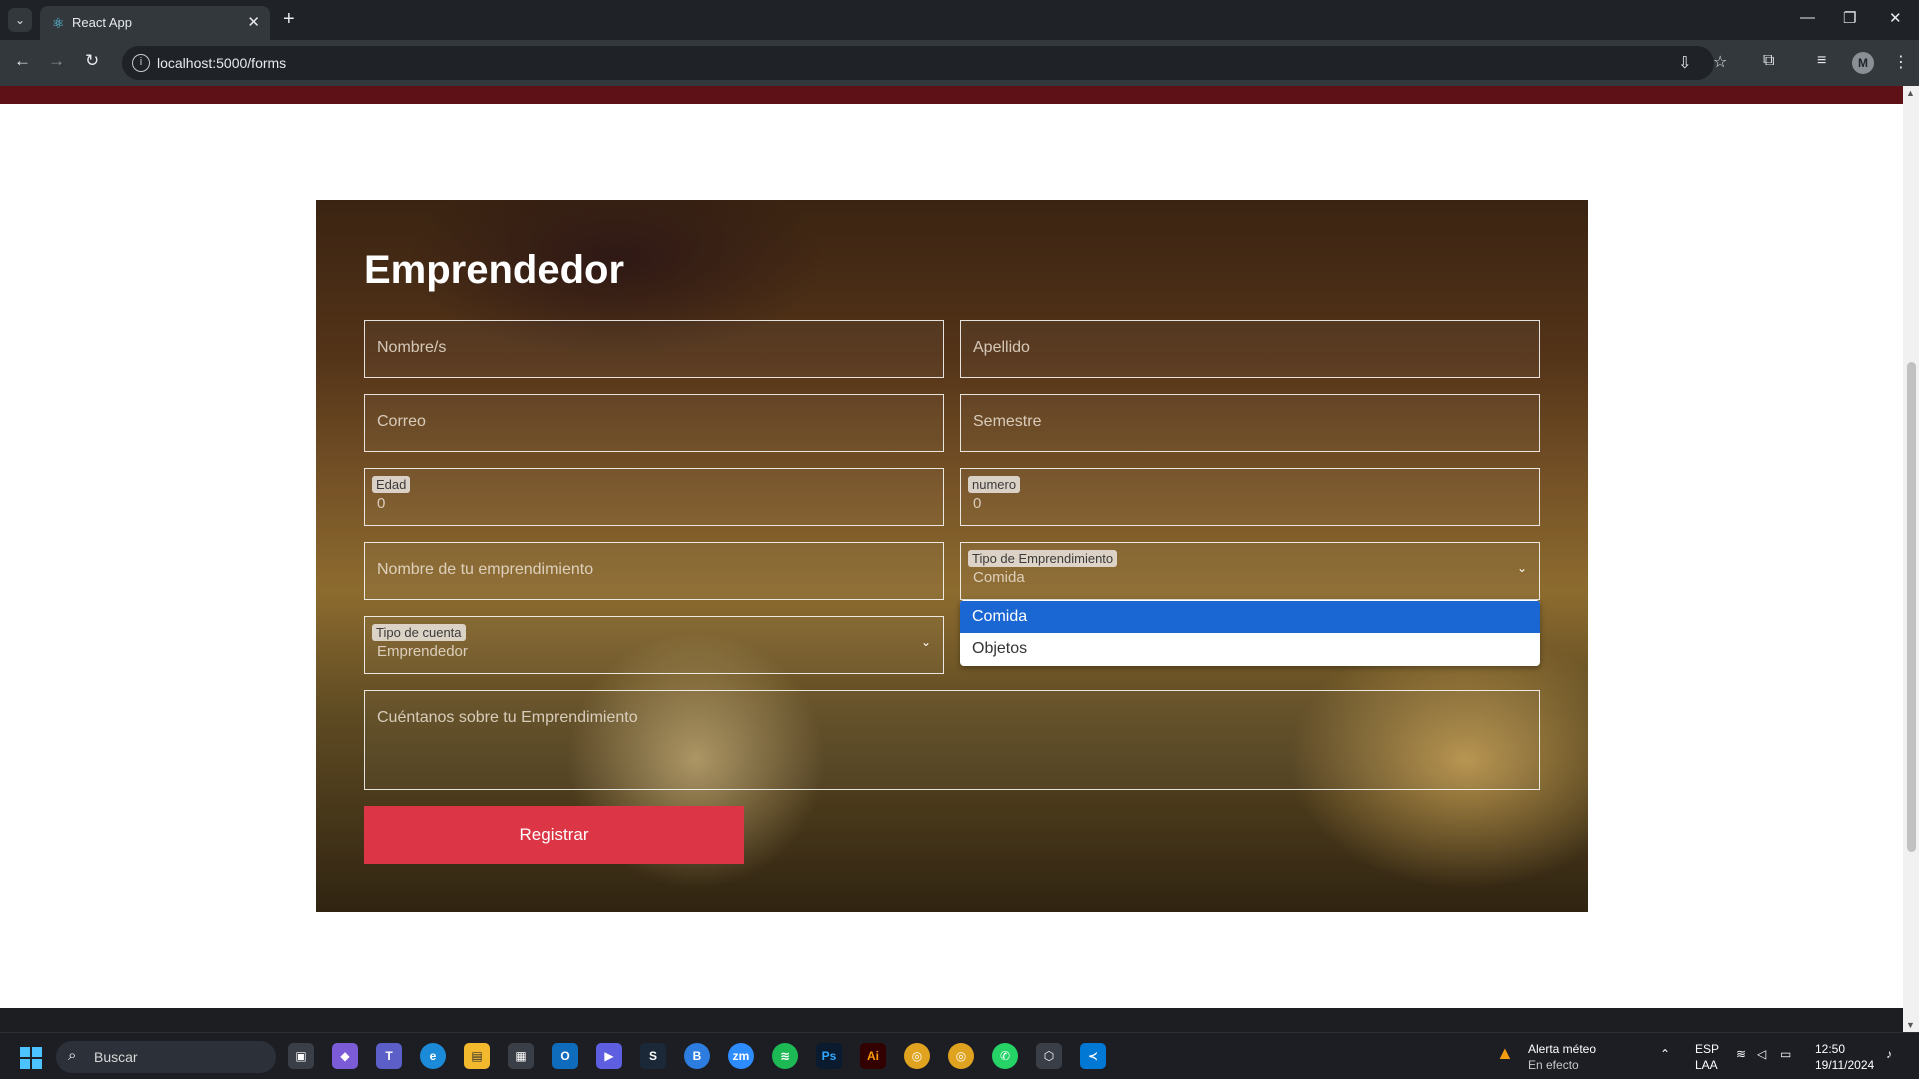  I want to click on profile-avatar: M, so click(1863, 63).